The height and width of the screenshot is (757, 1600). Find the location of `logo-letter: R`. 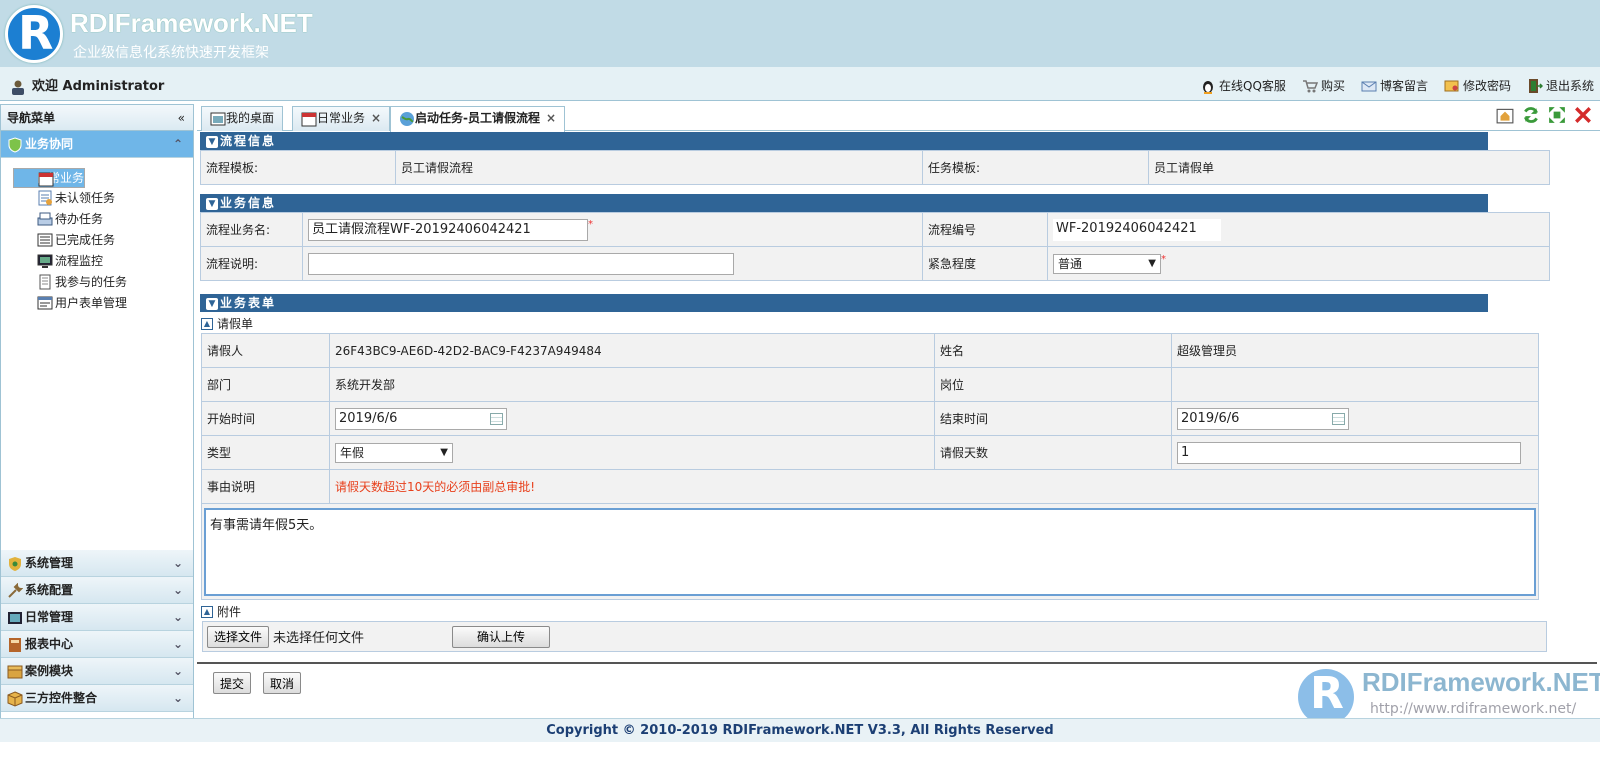

logo-letter: R is located at coordinates (36, 33).